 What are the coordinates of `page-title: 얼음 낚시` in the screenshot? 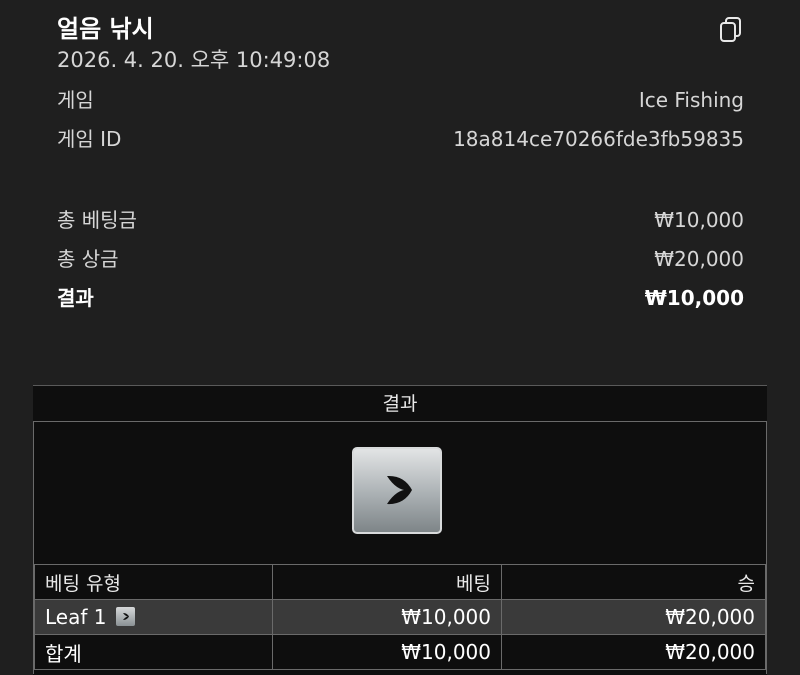 It's located at (105, 29).